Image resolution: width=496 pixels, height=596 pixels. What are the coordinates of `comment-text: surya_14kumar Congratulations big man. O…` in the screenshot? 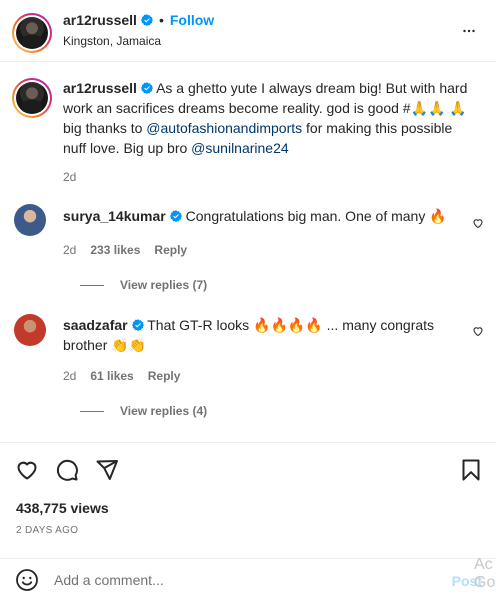 It's located at (263, 216).